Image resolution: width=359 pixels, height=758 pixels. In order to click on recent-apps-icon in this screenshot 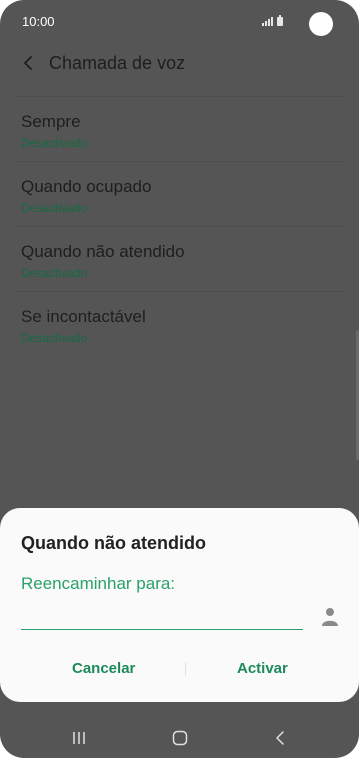, I will do `click(79, 738)`.